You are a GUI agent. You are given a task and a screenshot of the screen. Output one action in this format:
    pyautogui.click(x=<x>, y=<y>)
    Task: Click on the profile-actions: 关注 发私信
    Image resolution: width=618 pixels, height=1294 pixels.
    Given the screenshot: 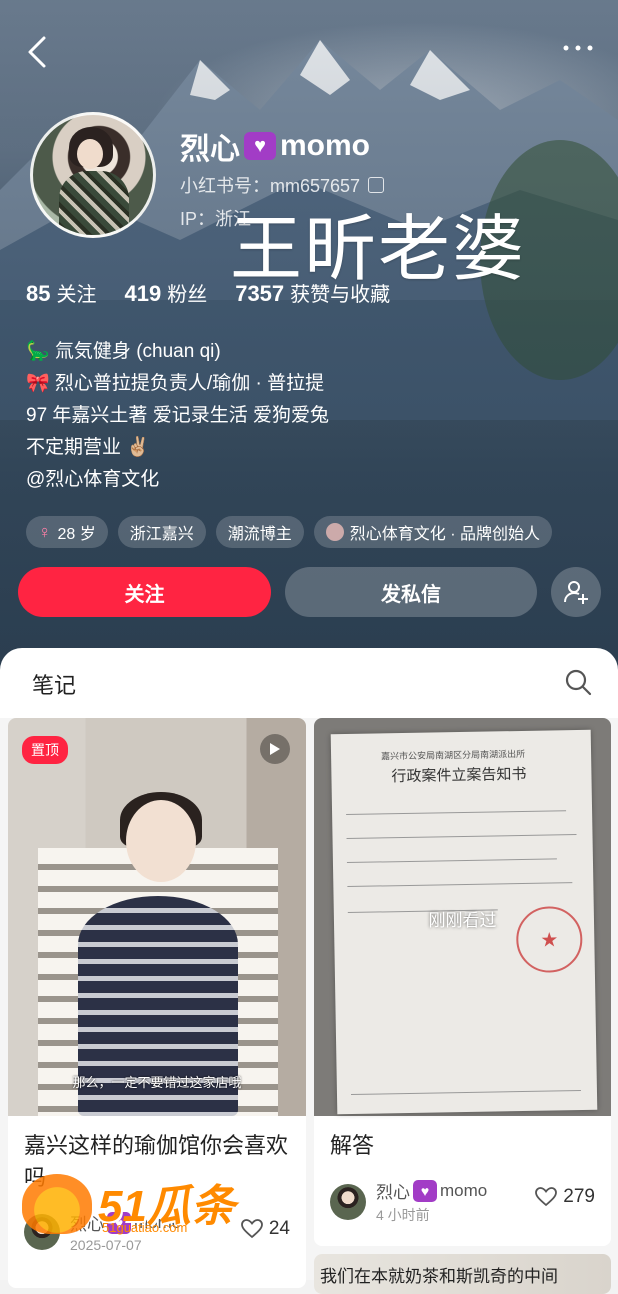 What is the action you would take?
    pyautogui.click(x=309, y=592)
    